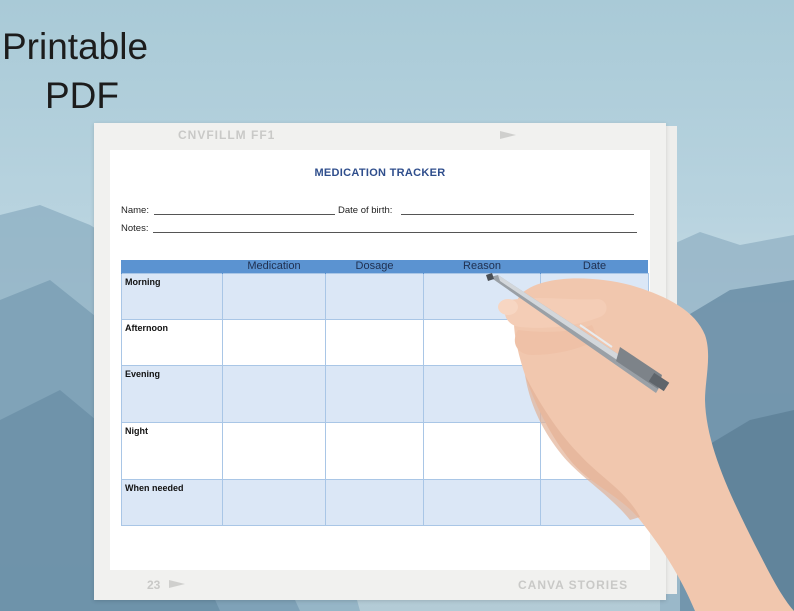 The height and width of the screenshot is (611, 794). I want to click on promo-text: Printable PDF, so click(85, 71).